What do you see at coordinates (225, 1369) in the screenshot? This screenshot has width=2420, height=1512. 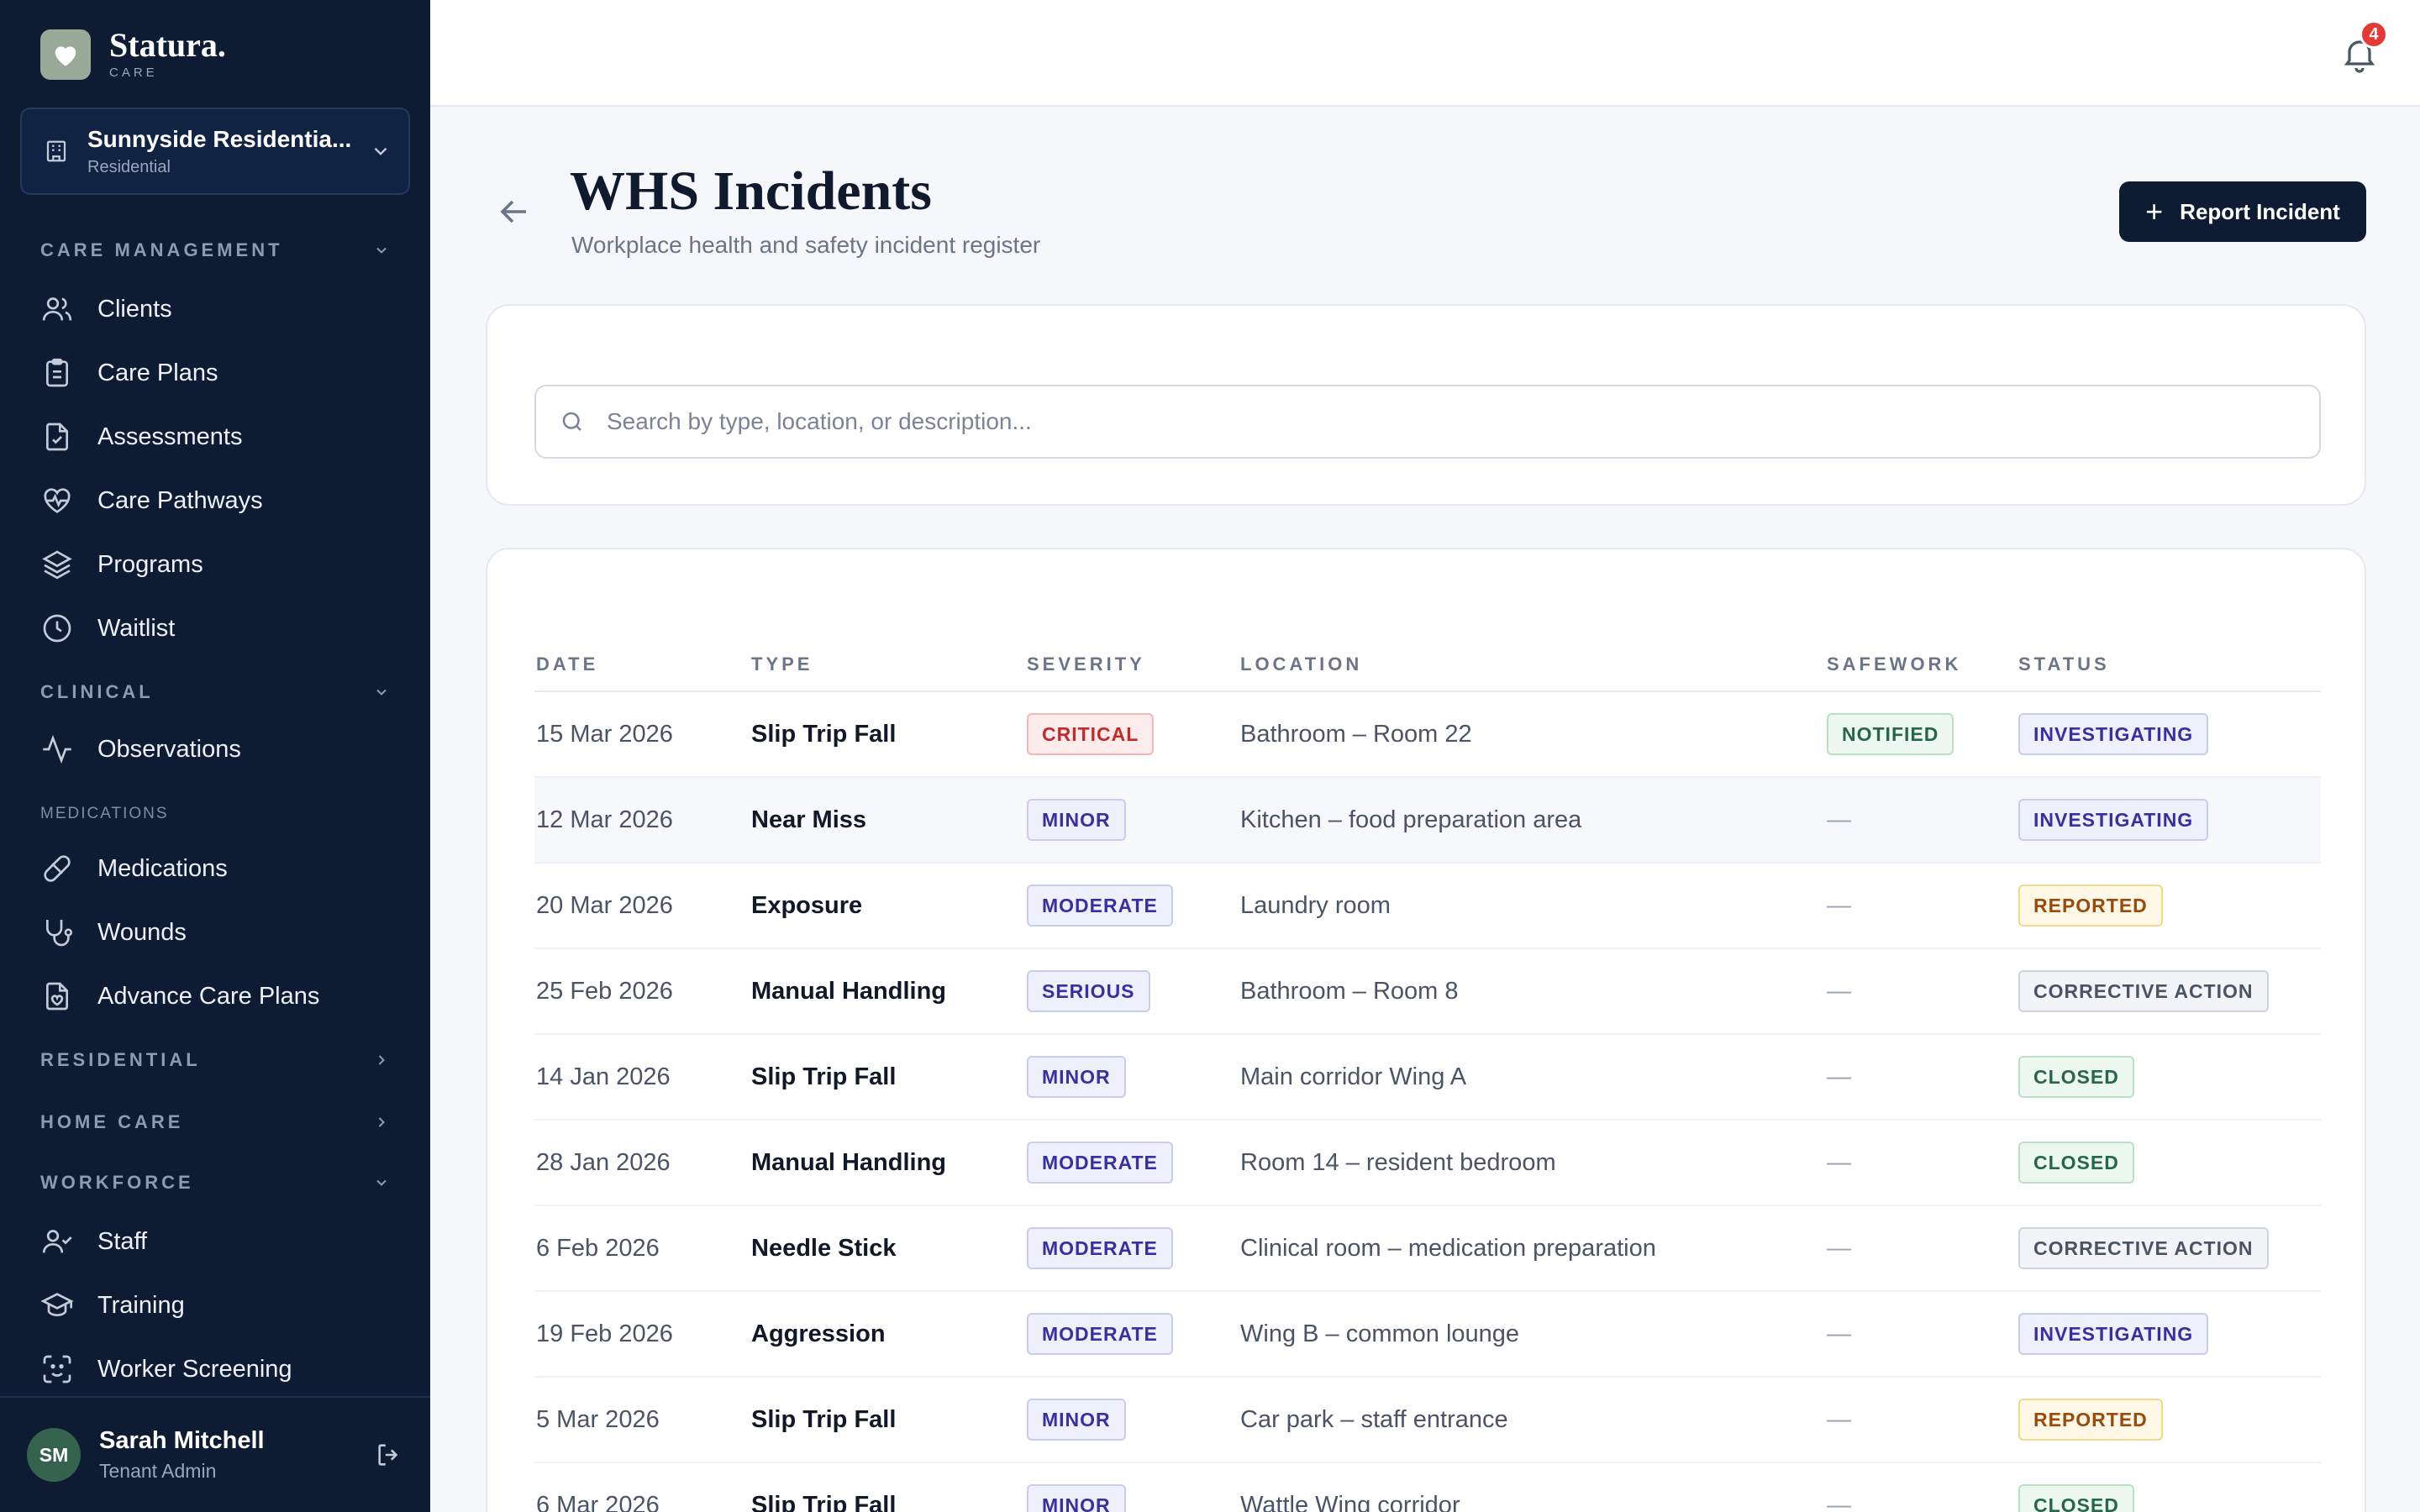 I see `sidebar-item-worker-screening: Worker Screening` at bounding box center [225, 1369].